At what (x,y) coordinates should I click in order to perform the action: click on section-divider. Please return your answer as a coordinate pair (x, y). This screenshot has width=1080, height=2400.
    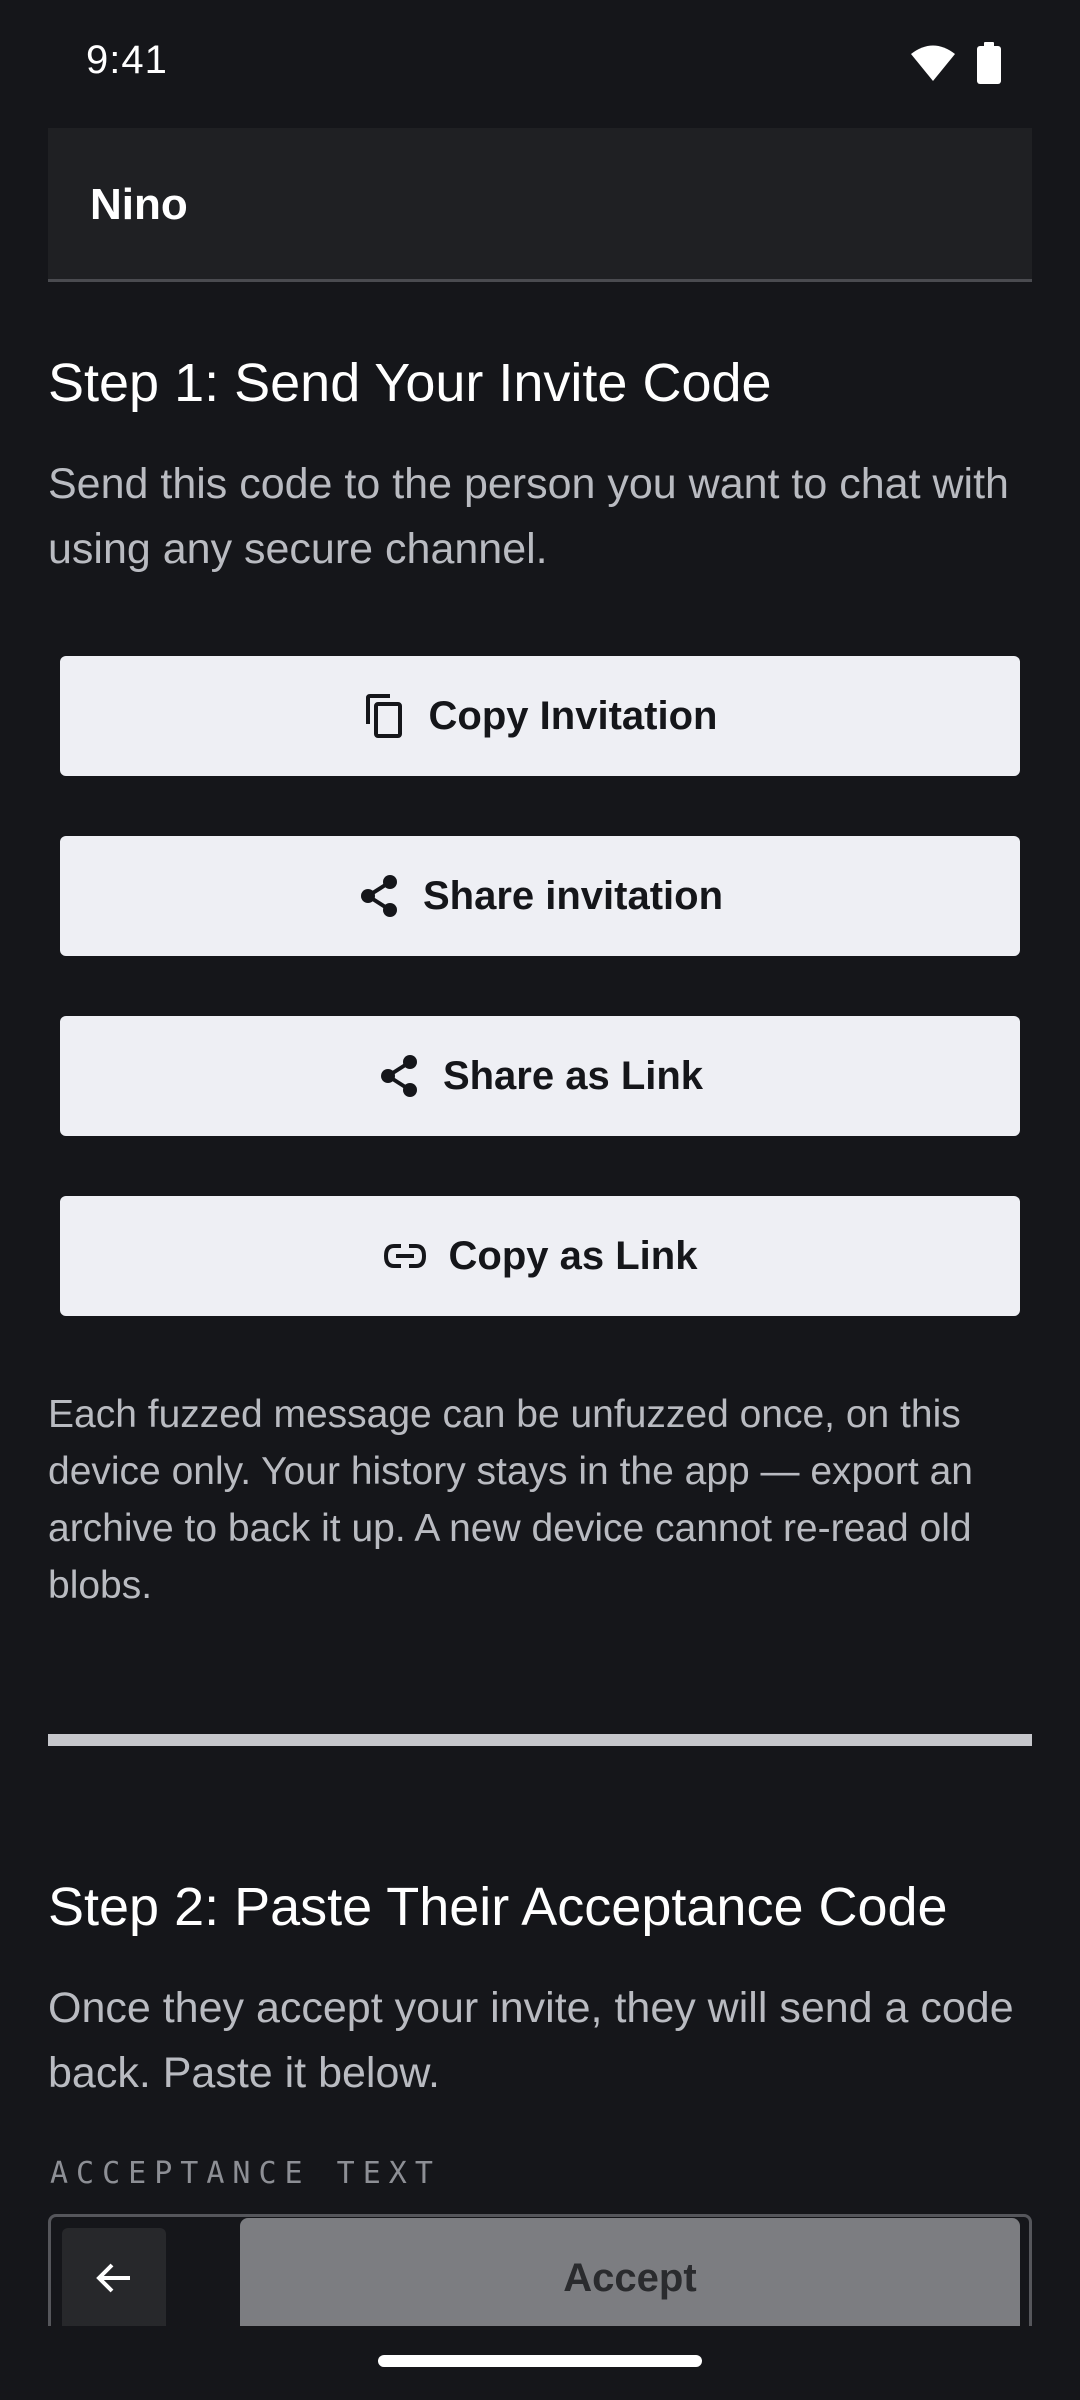
    Looking at the image, I should click on (540, 1740).